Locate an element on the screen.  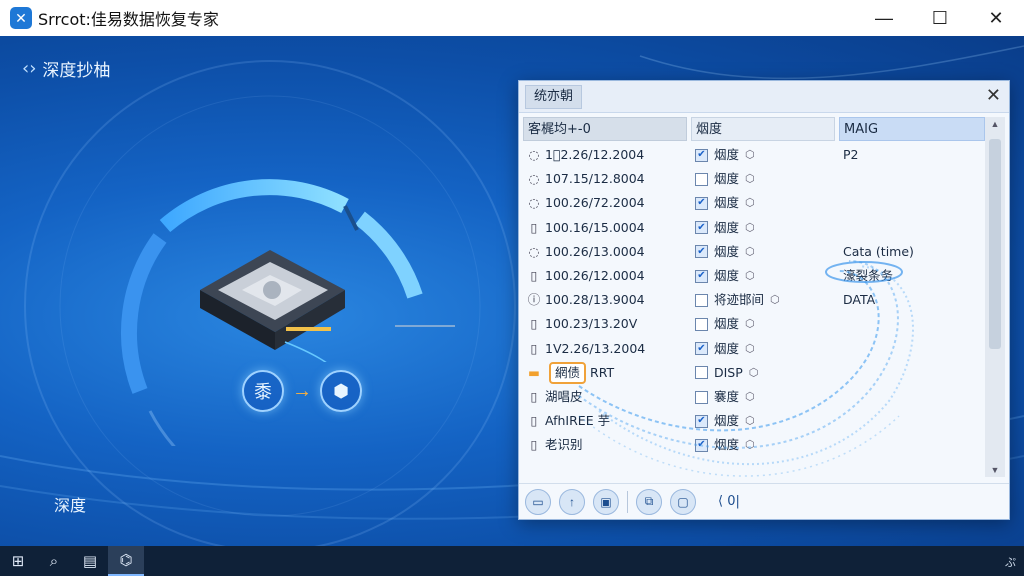
file-name: 網债 is located at coordinates (568, 372).